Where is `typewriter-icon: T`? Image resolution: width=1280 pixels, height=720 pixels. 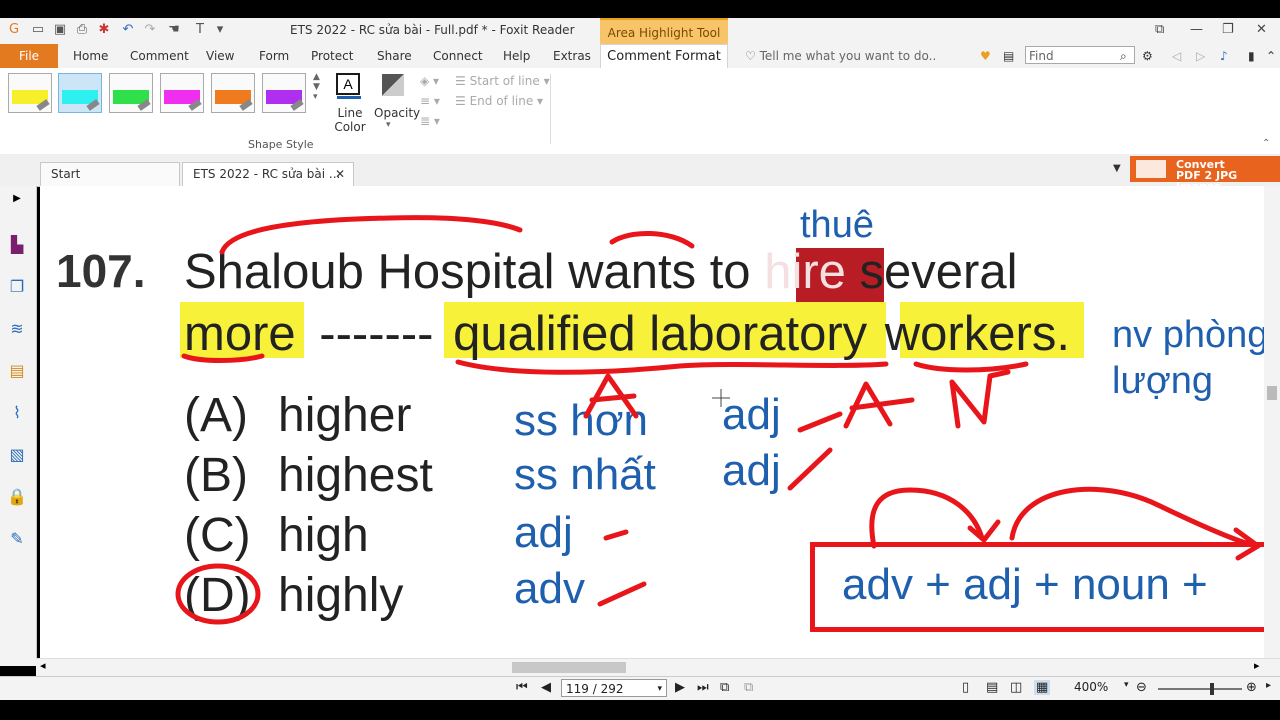
typewriter-icon: T is located at coordinates (200, 30).